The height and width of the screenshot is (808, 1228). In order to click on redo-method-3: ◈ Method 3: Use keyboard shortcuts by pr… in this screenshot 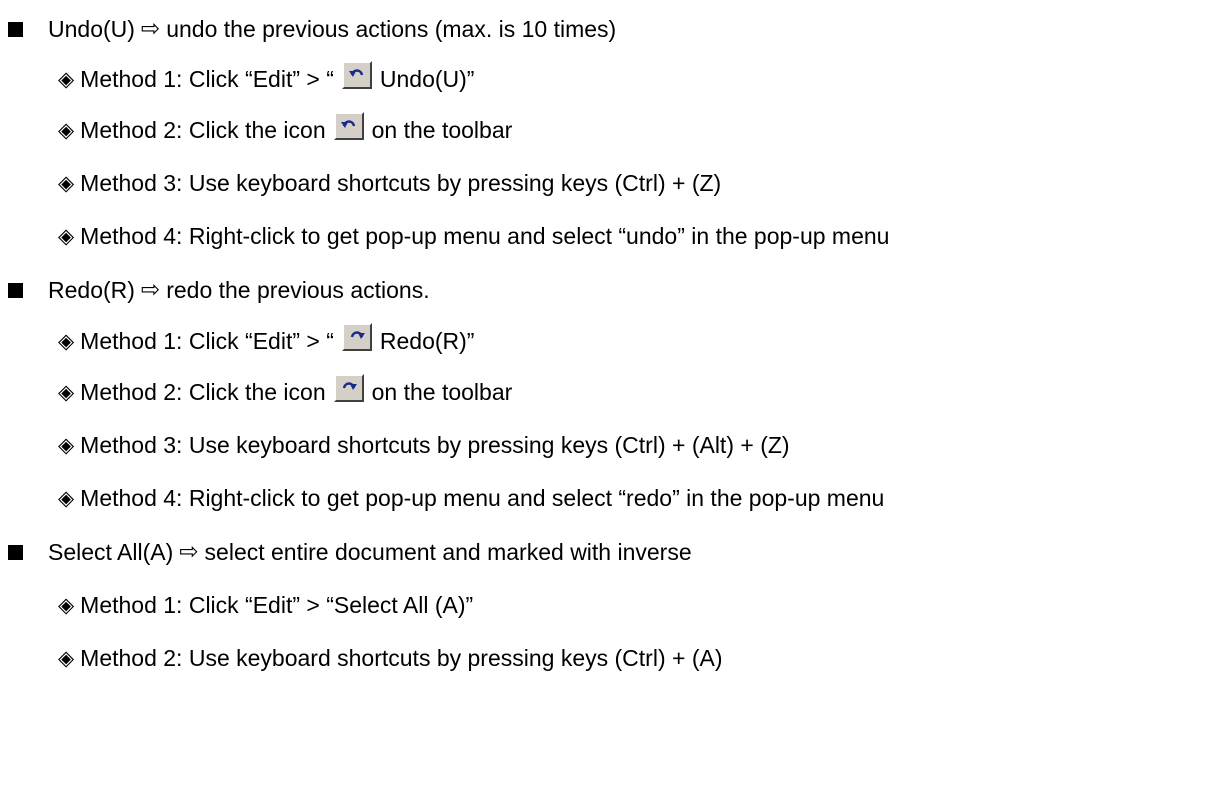, I will do `click(424, 445)`.